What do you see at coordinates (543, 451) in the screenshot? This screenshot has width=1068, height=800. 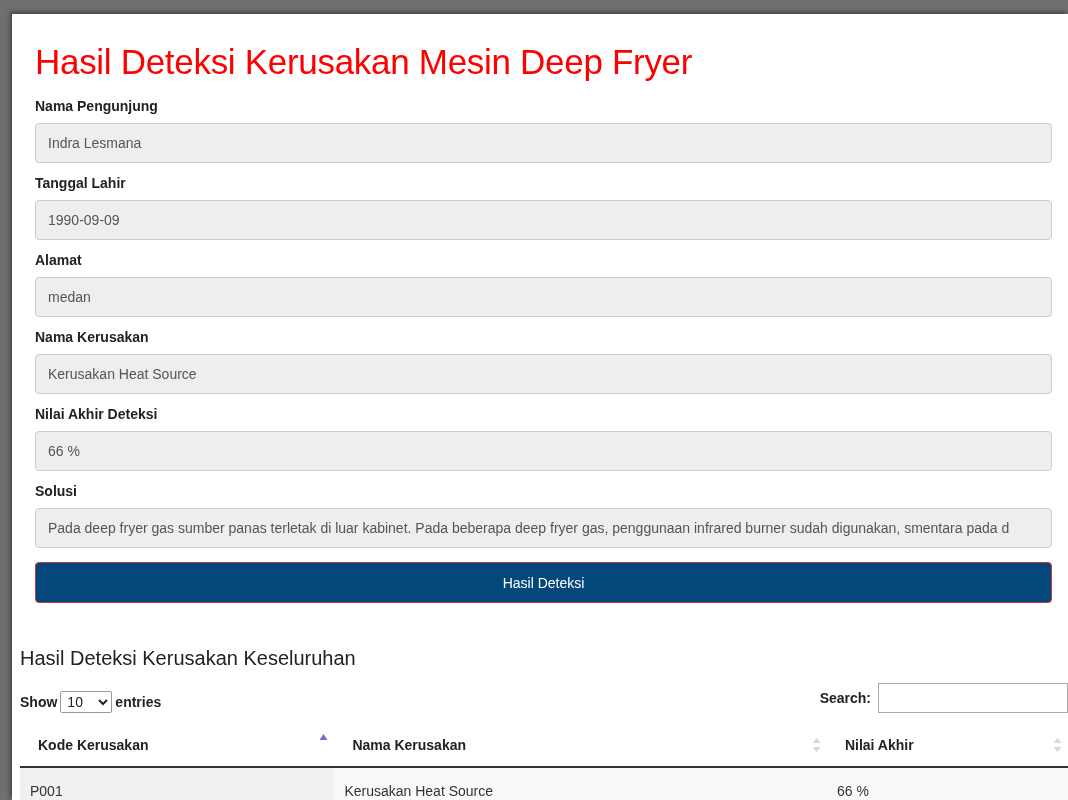 I see `input-field: 66 %` at bounding box center [543, 451].